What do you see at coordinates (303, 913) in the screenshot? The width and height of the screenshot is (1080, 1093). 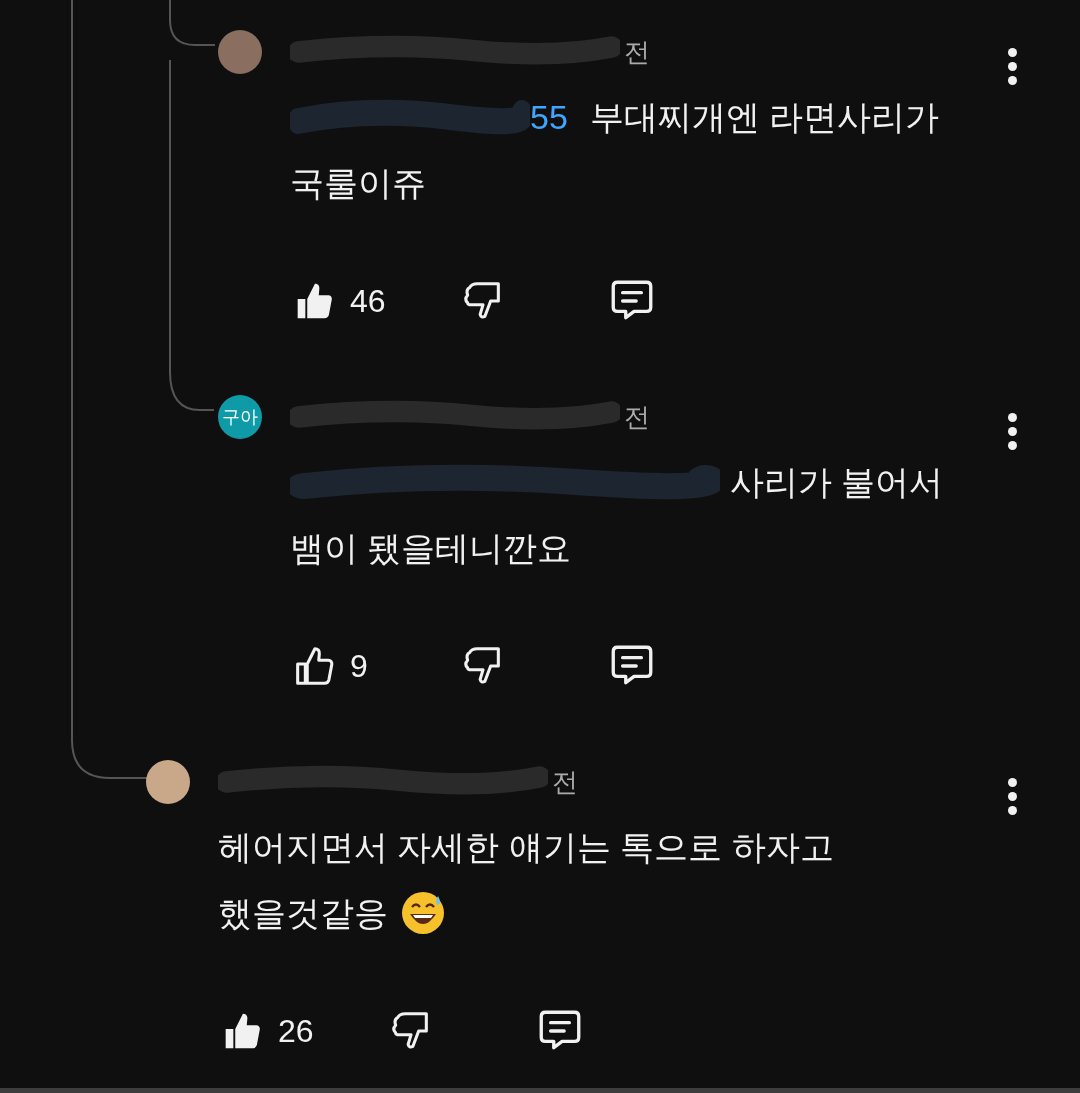 I see `comment-text: 했을것같응` at bounding box center [303, 913].